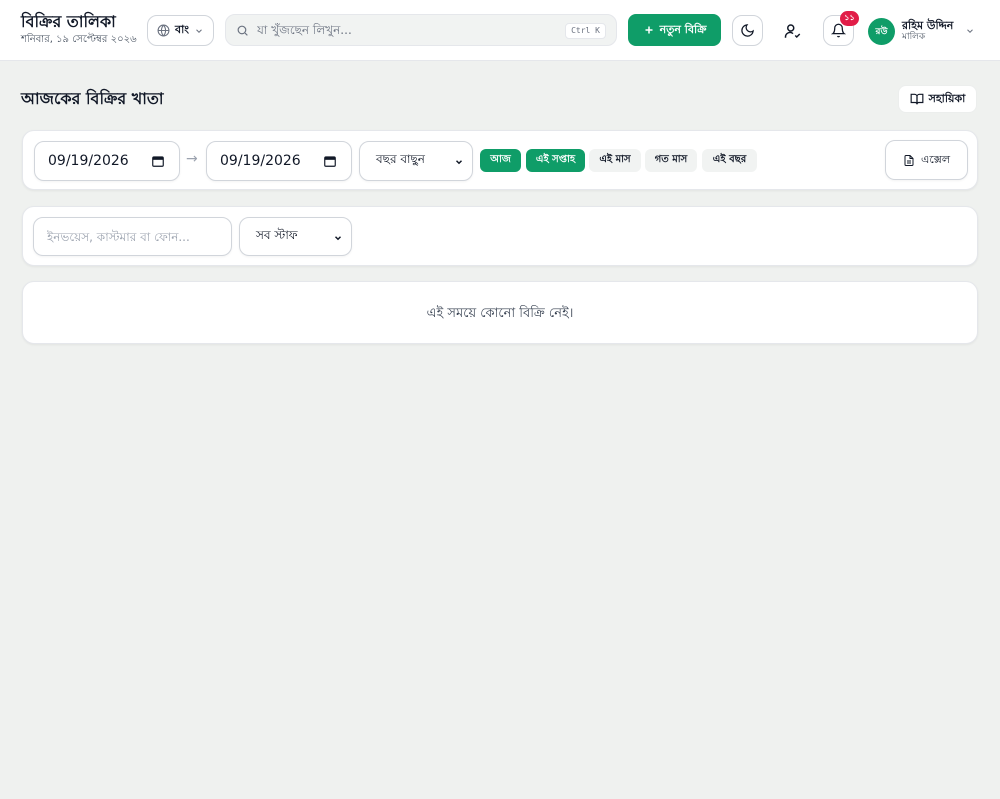 This screenshot has width=1000, height=799. I want to click on year-select: বছর বাছুন, so click(416, 161).